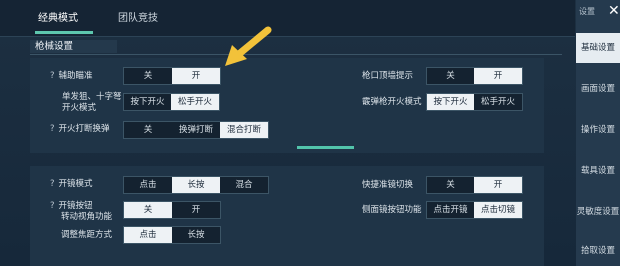  Describe the element at coordinates (598, 89) in the screenshot. I see `sidebar-item-graphics: 画面设置` at that location.